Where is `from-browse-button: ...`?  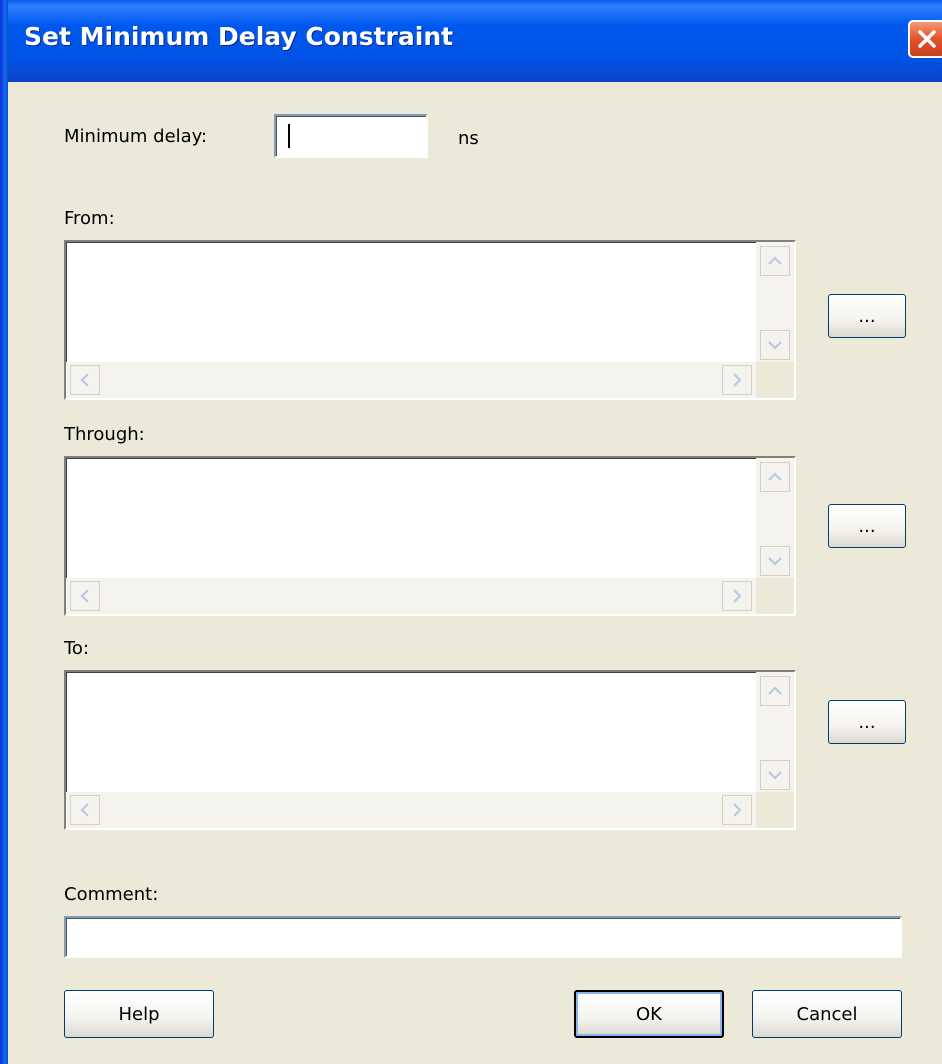 from-browse-button: ... is located at coordinates (867, 316).